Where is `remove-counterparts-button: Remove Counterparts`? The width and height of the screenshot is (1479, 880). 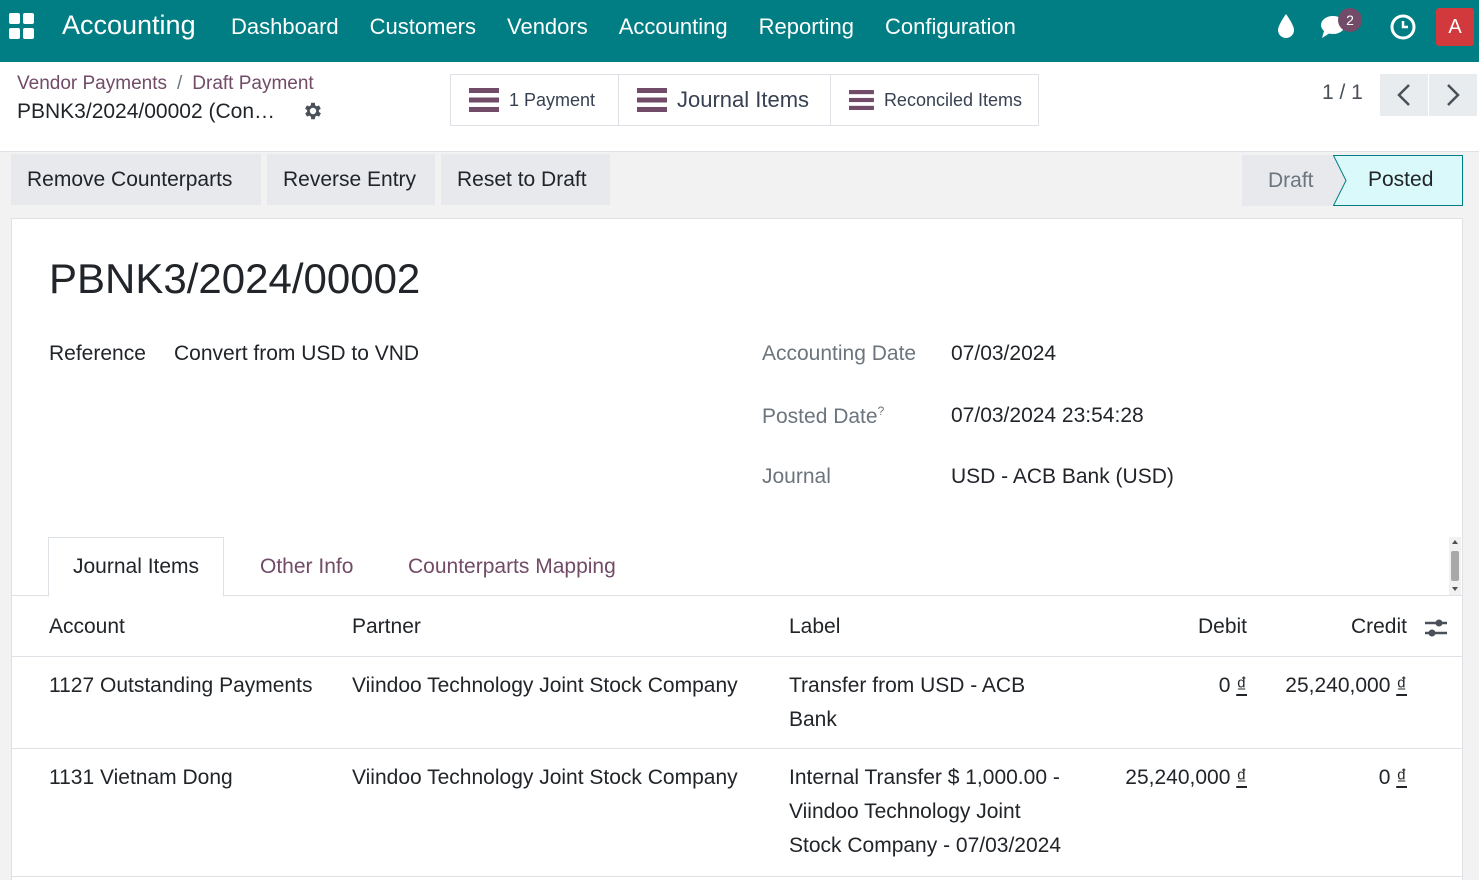
remove-counterparts-button: Remove Counterparts is located at coordinates (136, 179).